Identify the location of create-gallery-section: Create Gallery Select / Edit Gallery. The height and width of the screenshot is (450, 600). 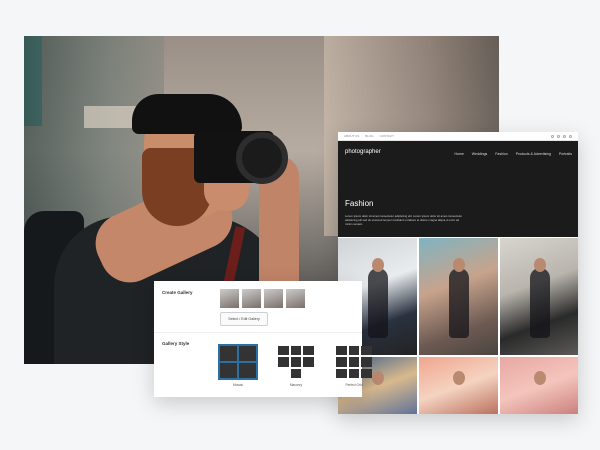
(258, 307).